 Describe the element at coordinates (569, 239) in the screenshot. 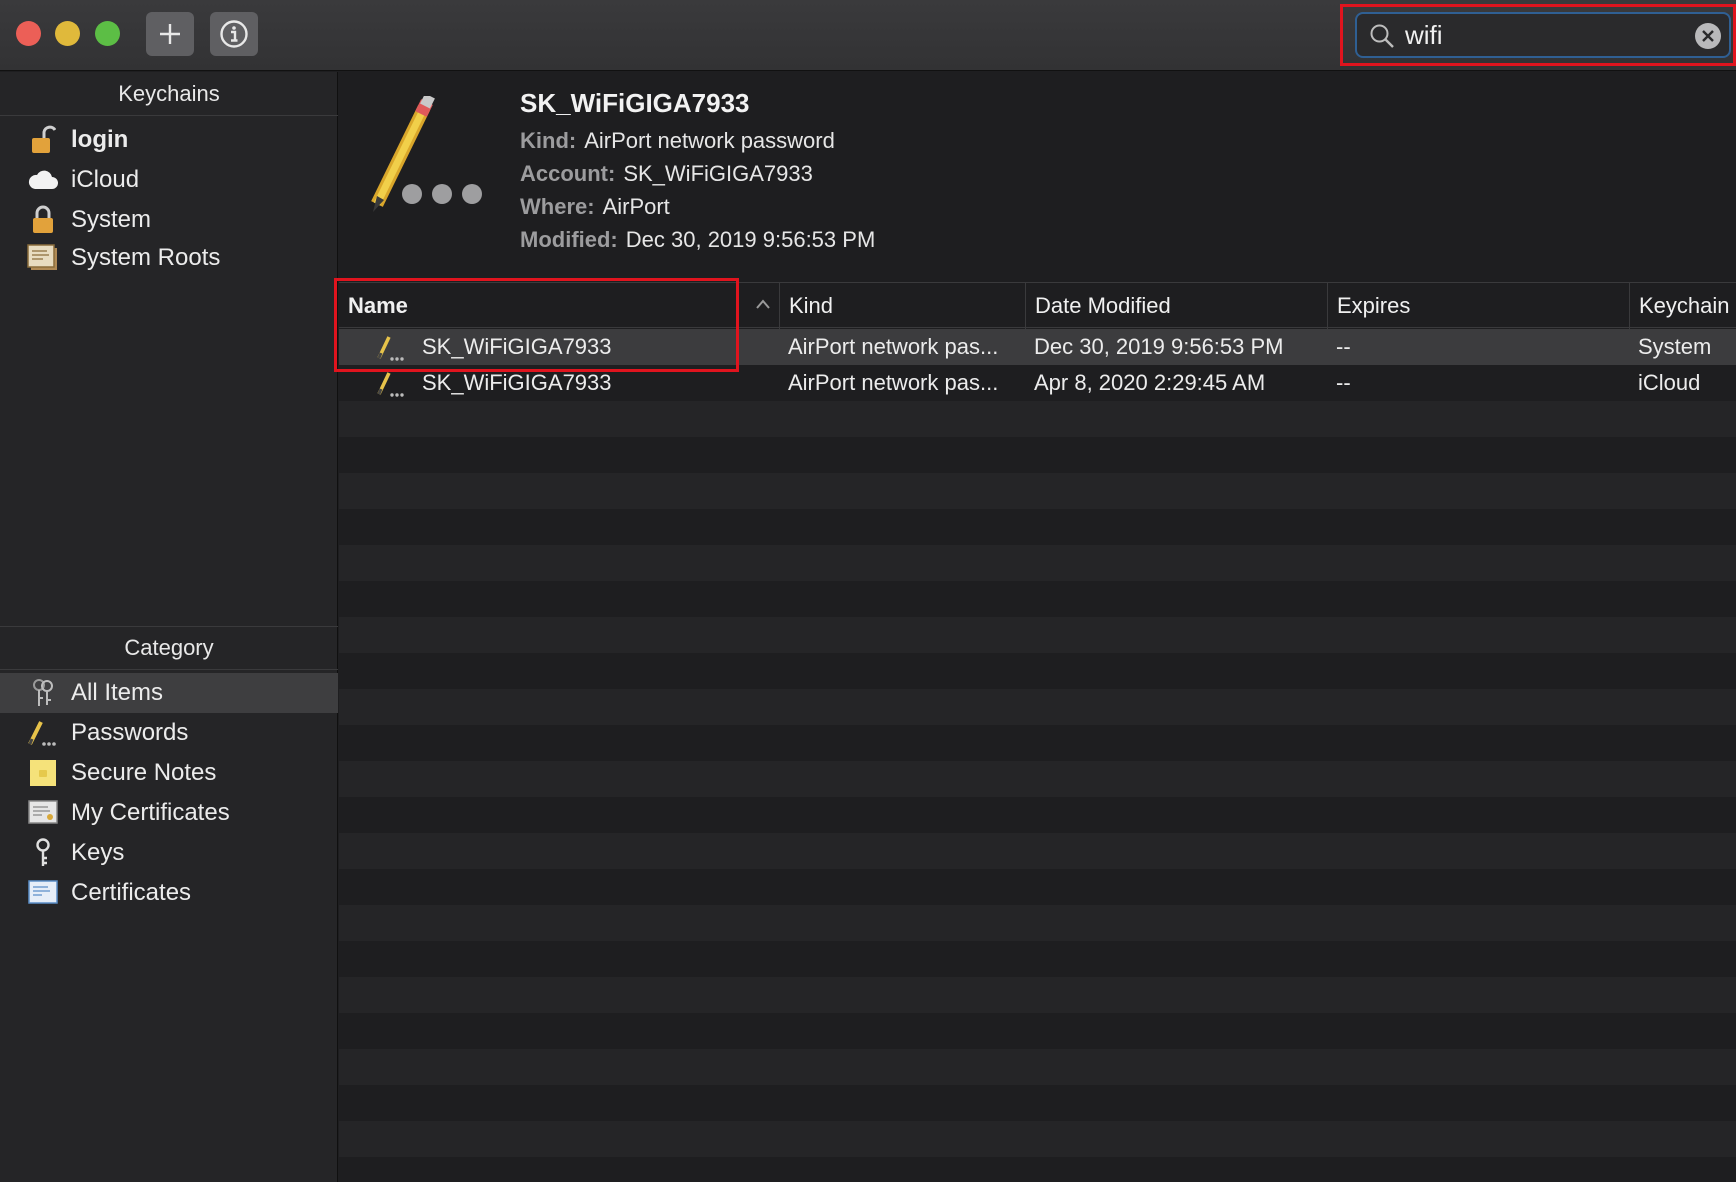

I see `detail-modified-label: Modified:` at that location.